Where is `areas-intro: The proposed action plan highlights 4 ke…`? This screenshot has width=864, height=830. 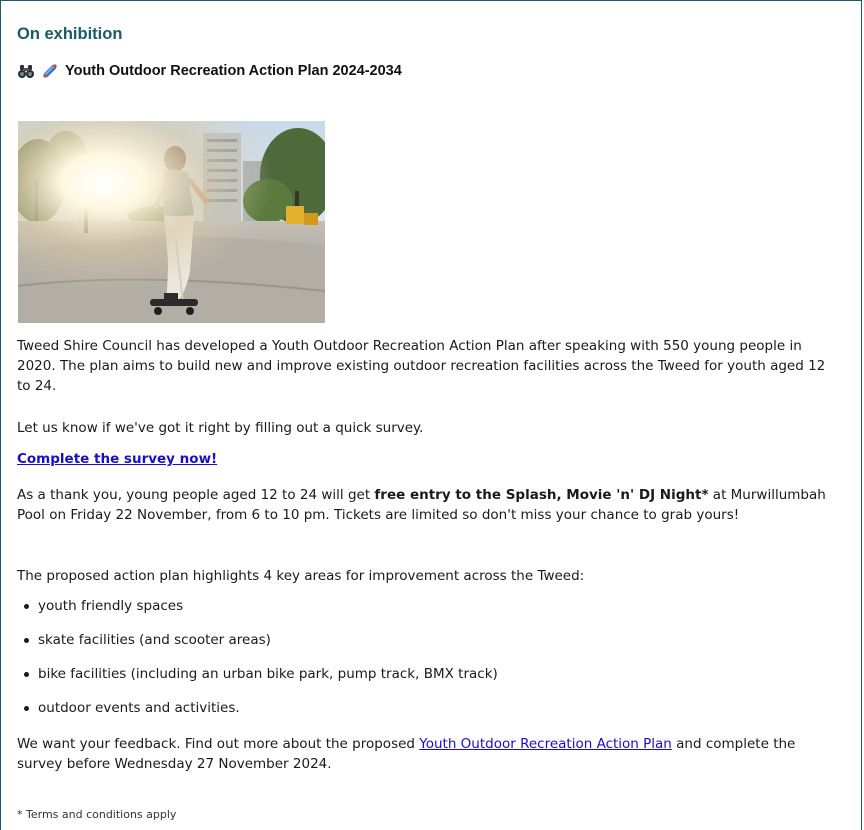 areas-intro: The proposed action plan highlights 4 ke… is located at coordinates (301, 576).